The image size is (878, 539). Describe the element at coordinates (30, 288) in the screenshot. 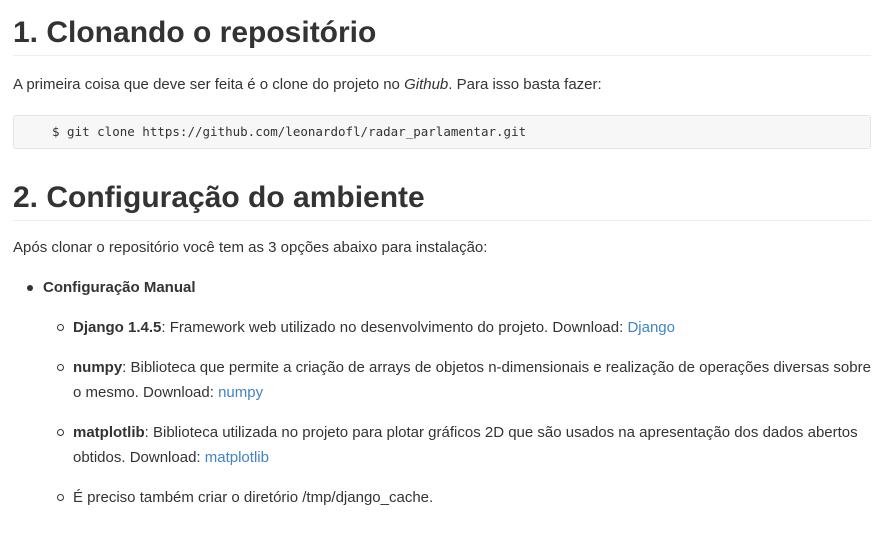

I see `disc-bullet-icon` at that location.